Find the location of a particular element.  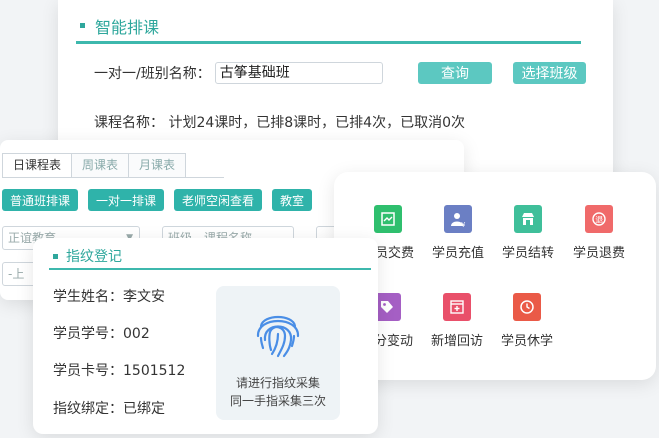

student-id-field: 学员学号：002 is located at coordinates (101, 333).